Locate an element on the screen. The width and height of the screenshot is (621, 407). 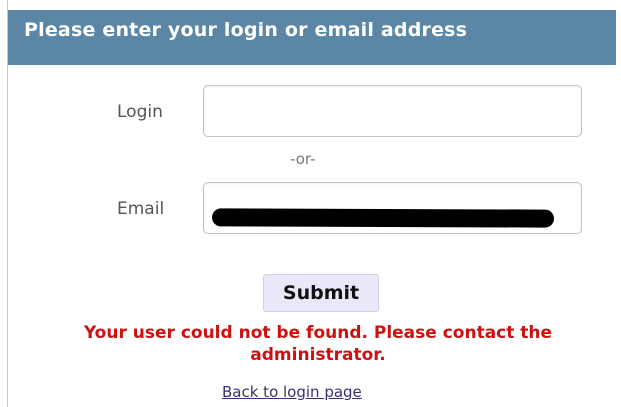
email-label: Email is located at coordinates (141, 209).